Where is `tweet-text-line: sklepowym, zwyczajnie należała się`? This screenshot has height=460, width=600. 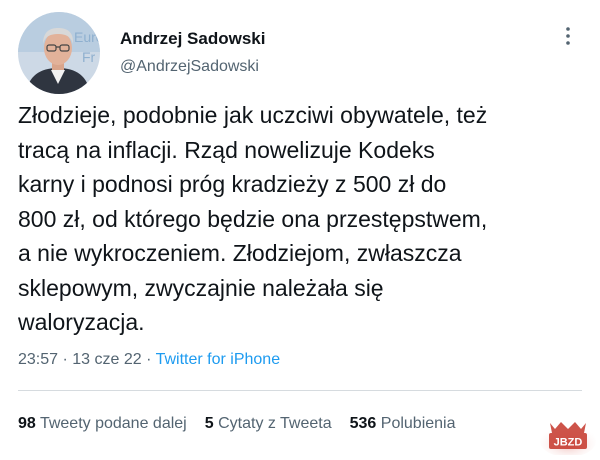
tweet-text-line: sklepowym, zwyczajnie należała się is located at coordinates (201, 287).